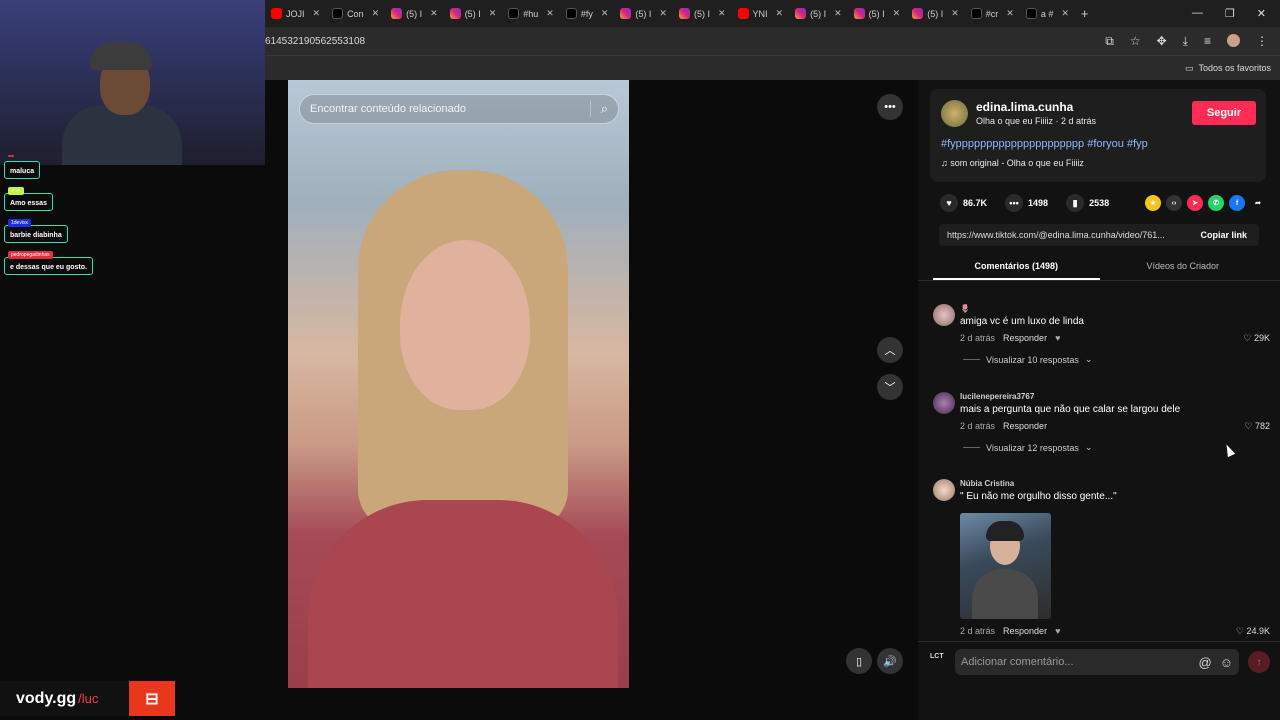  I want to click on comment-like: ♡ 29K, so click(1256, 338).